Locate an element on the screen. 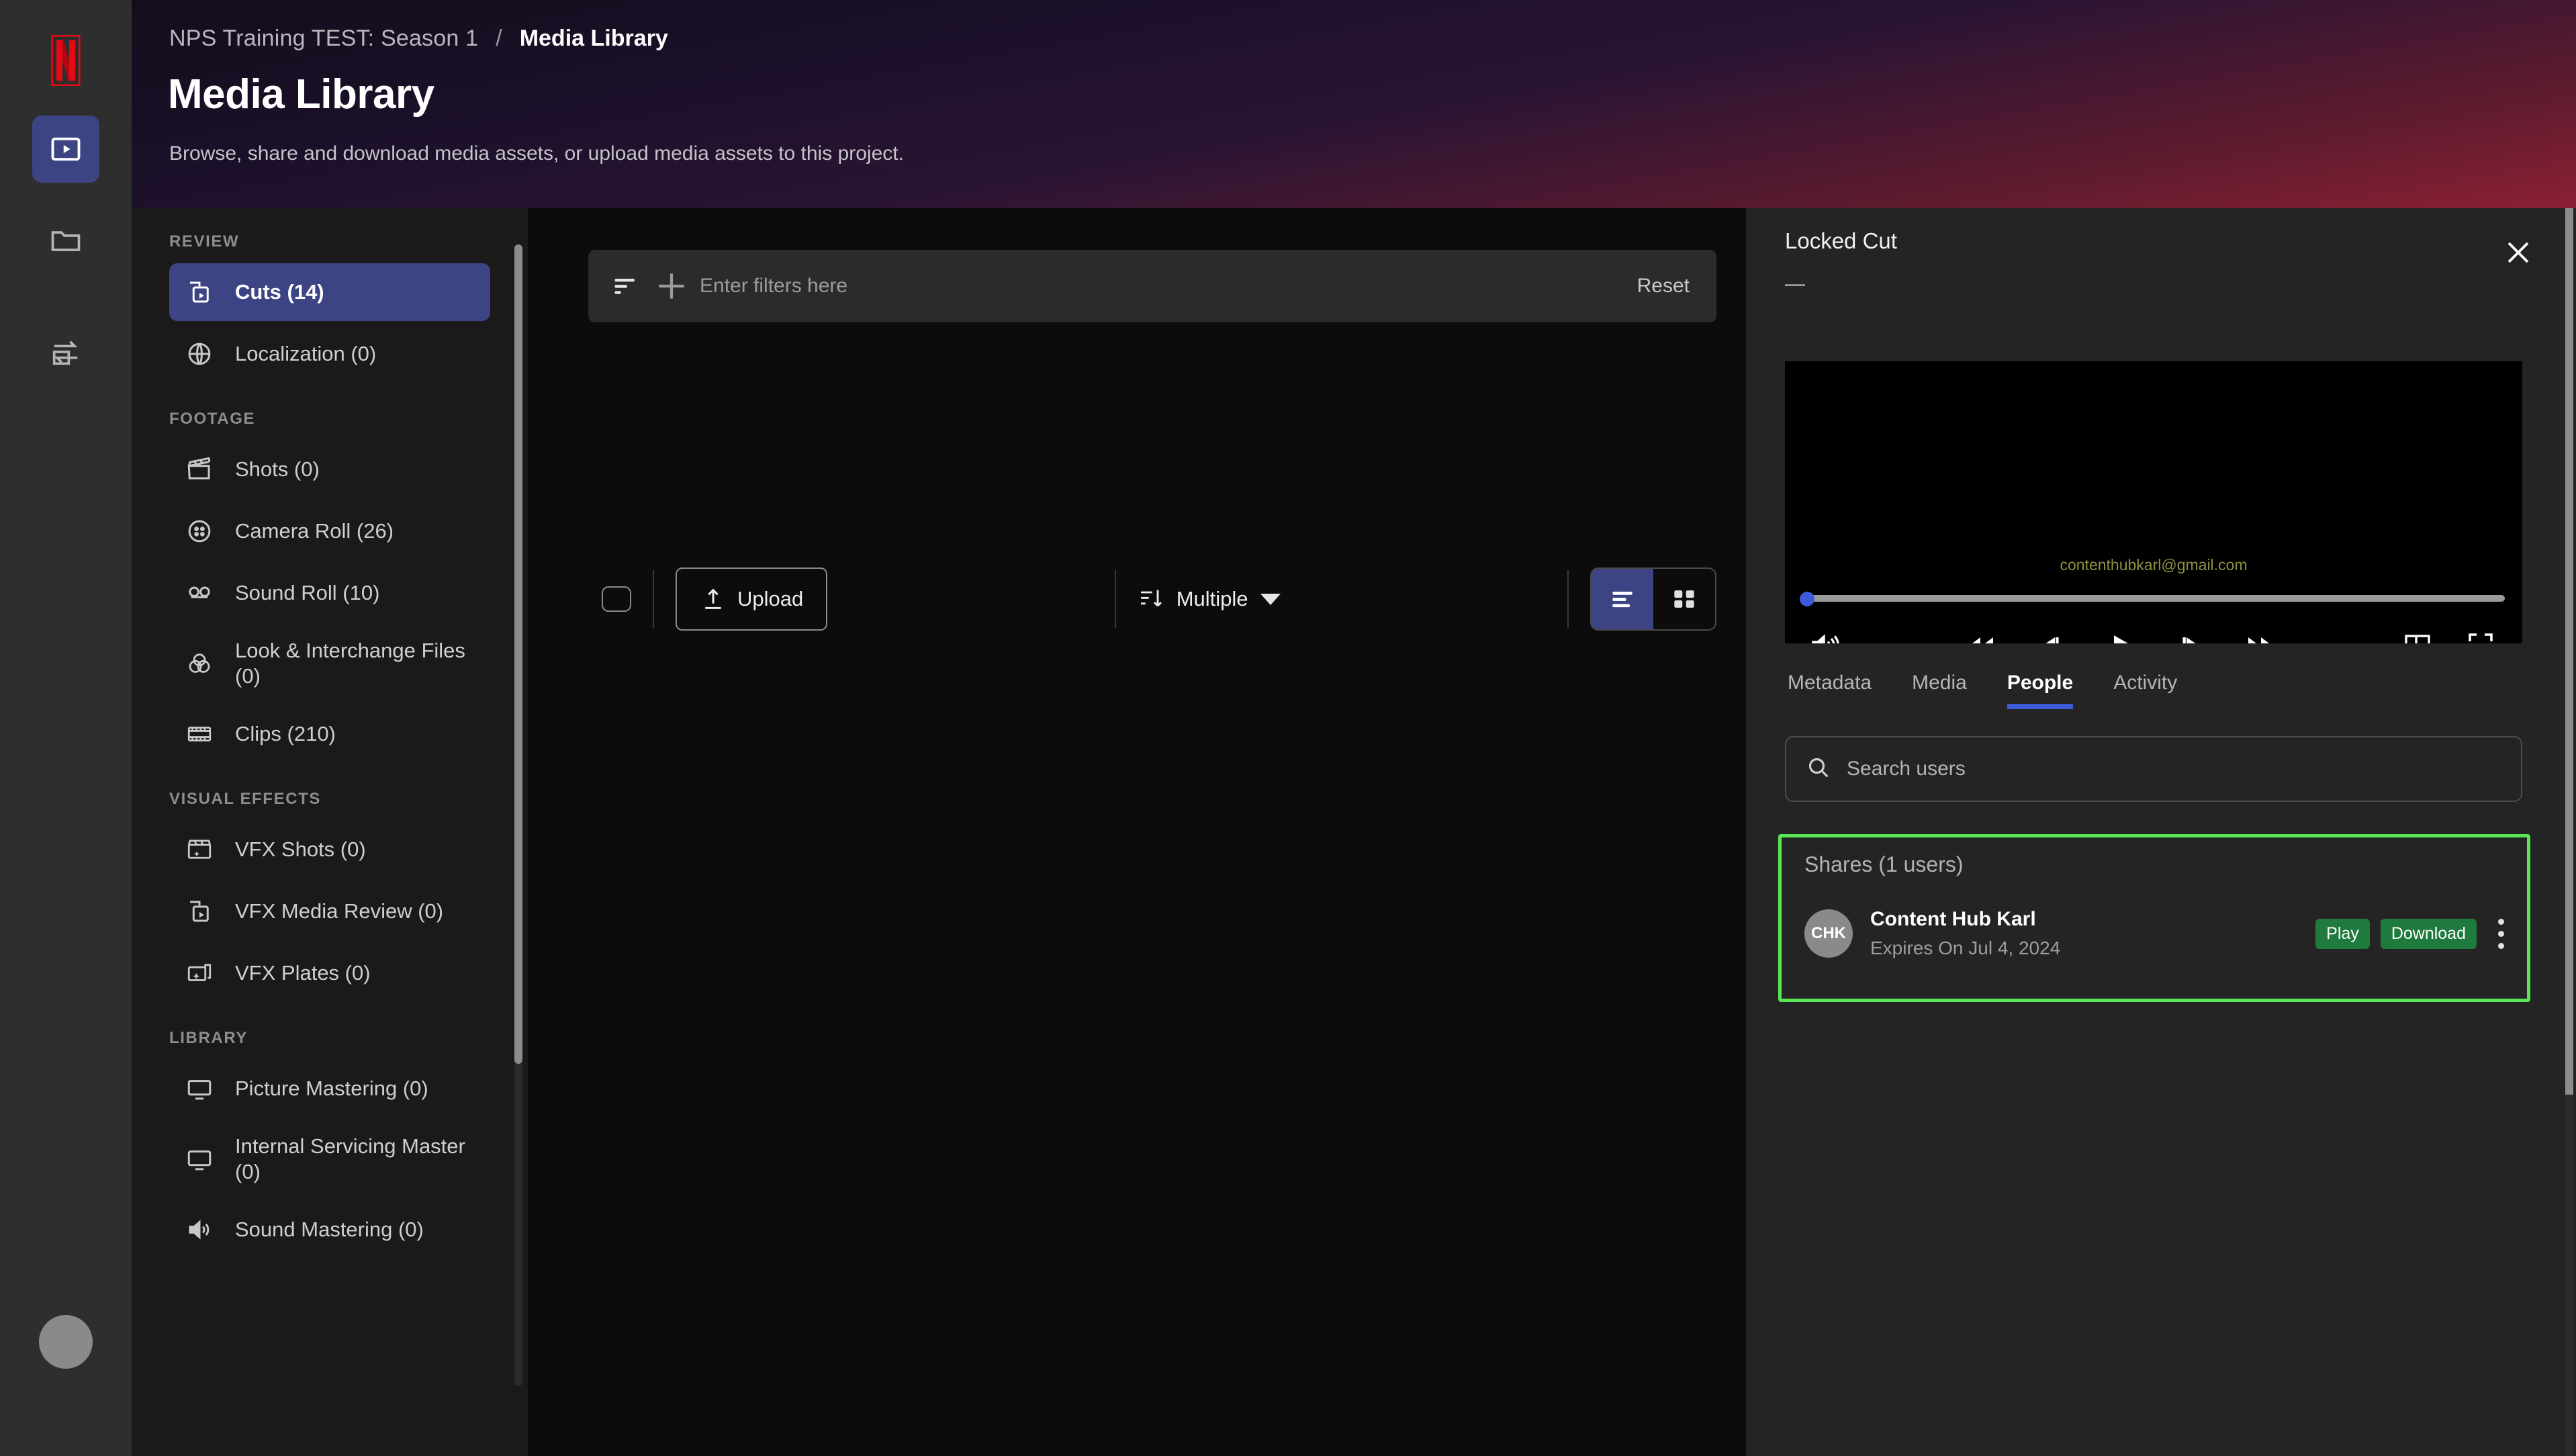 The image size is (2576, 1456). more-options-icon is located at coordinates (2501, 934).